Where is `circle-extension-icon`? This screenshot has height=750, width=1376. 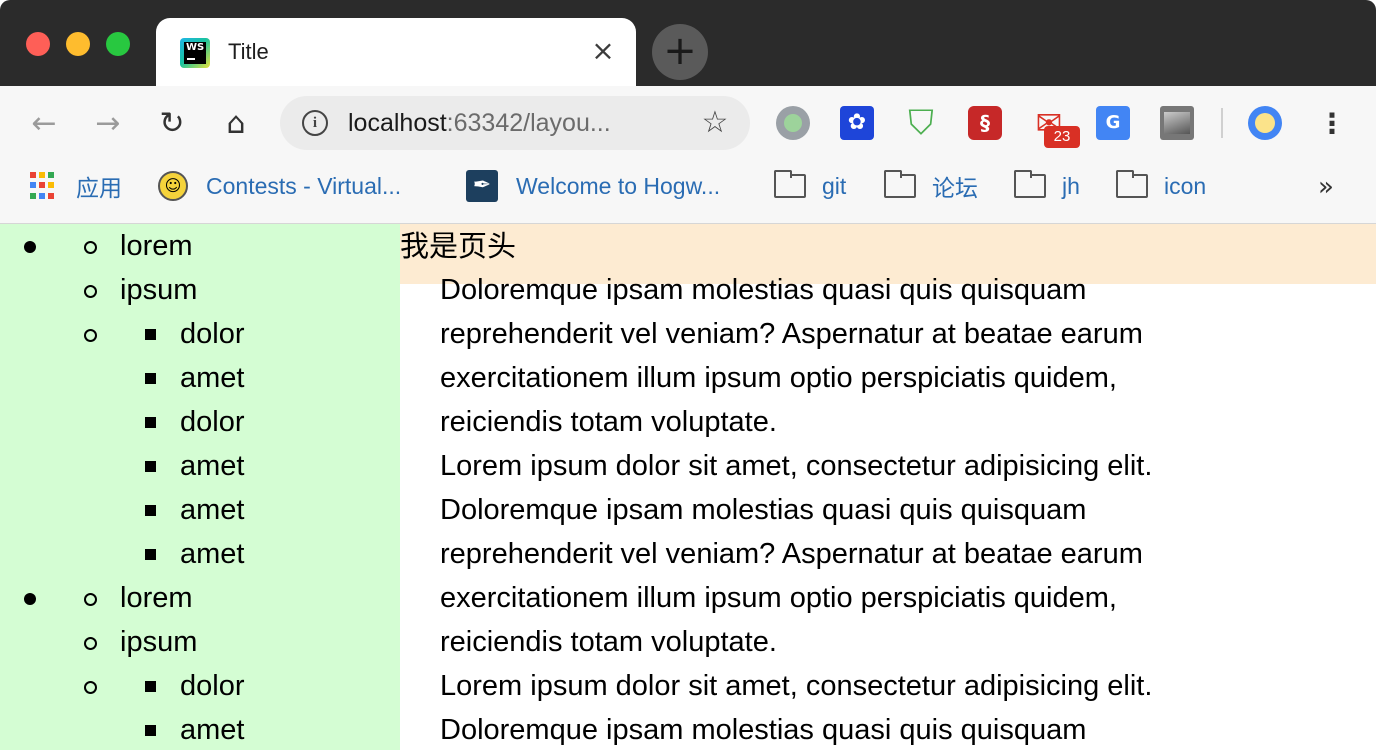
circle-extension-icon is located at coordinates (793, 123).